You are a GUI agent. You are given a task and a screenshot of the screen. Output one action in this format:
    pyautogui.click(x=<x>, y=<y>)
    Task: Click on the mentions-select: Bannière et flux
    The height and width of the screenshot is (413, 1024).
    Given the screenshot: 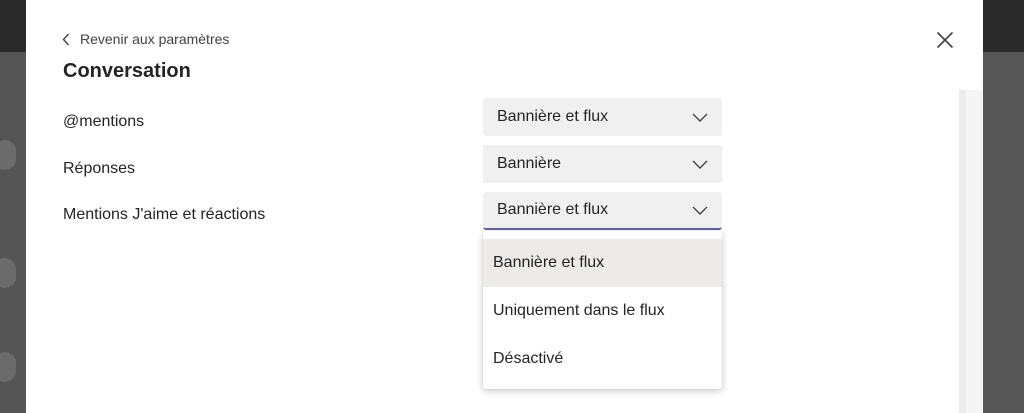 What is the action you would take?
    pyautogui.click(x=602, y=117)
    